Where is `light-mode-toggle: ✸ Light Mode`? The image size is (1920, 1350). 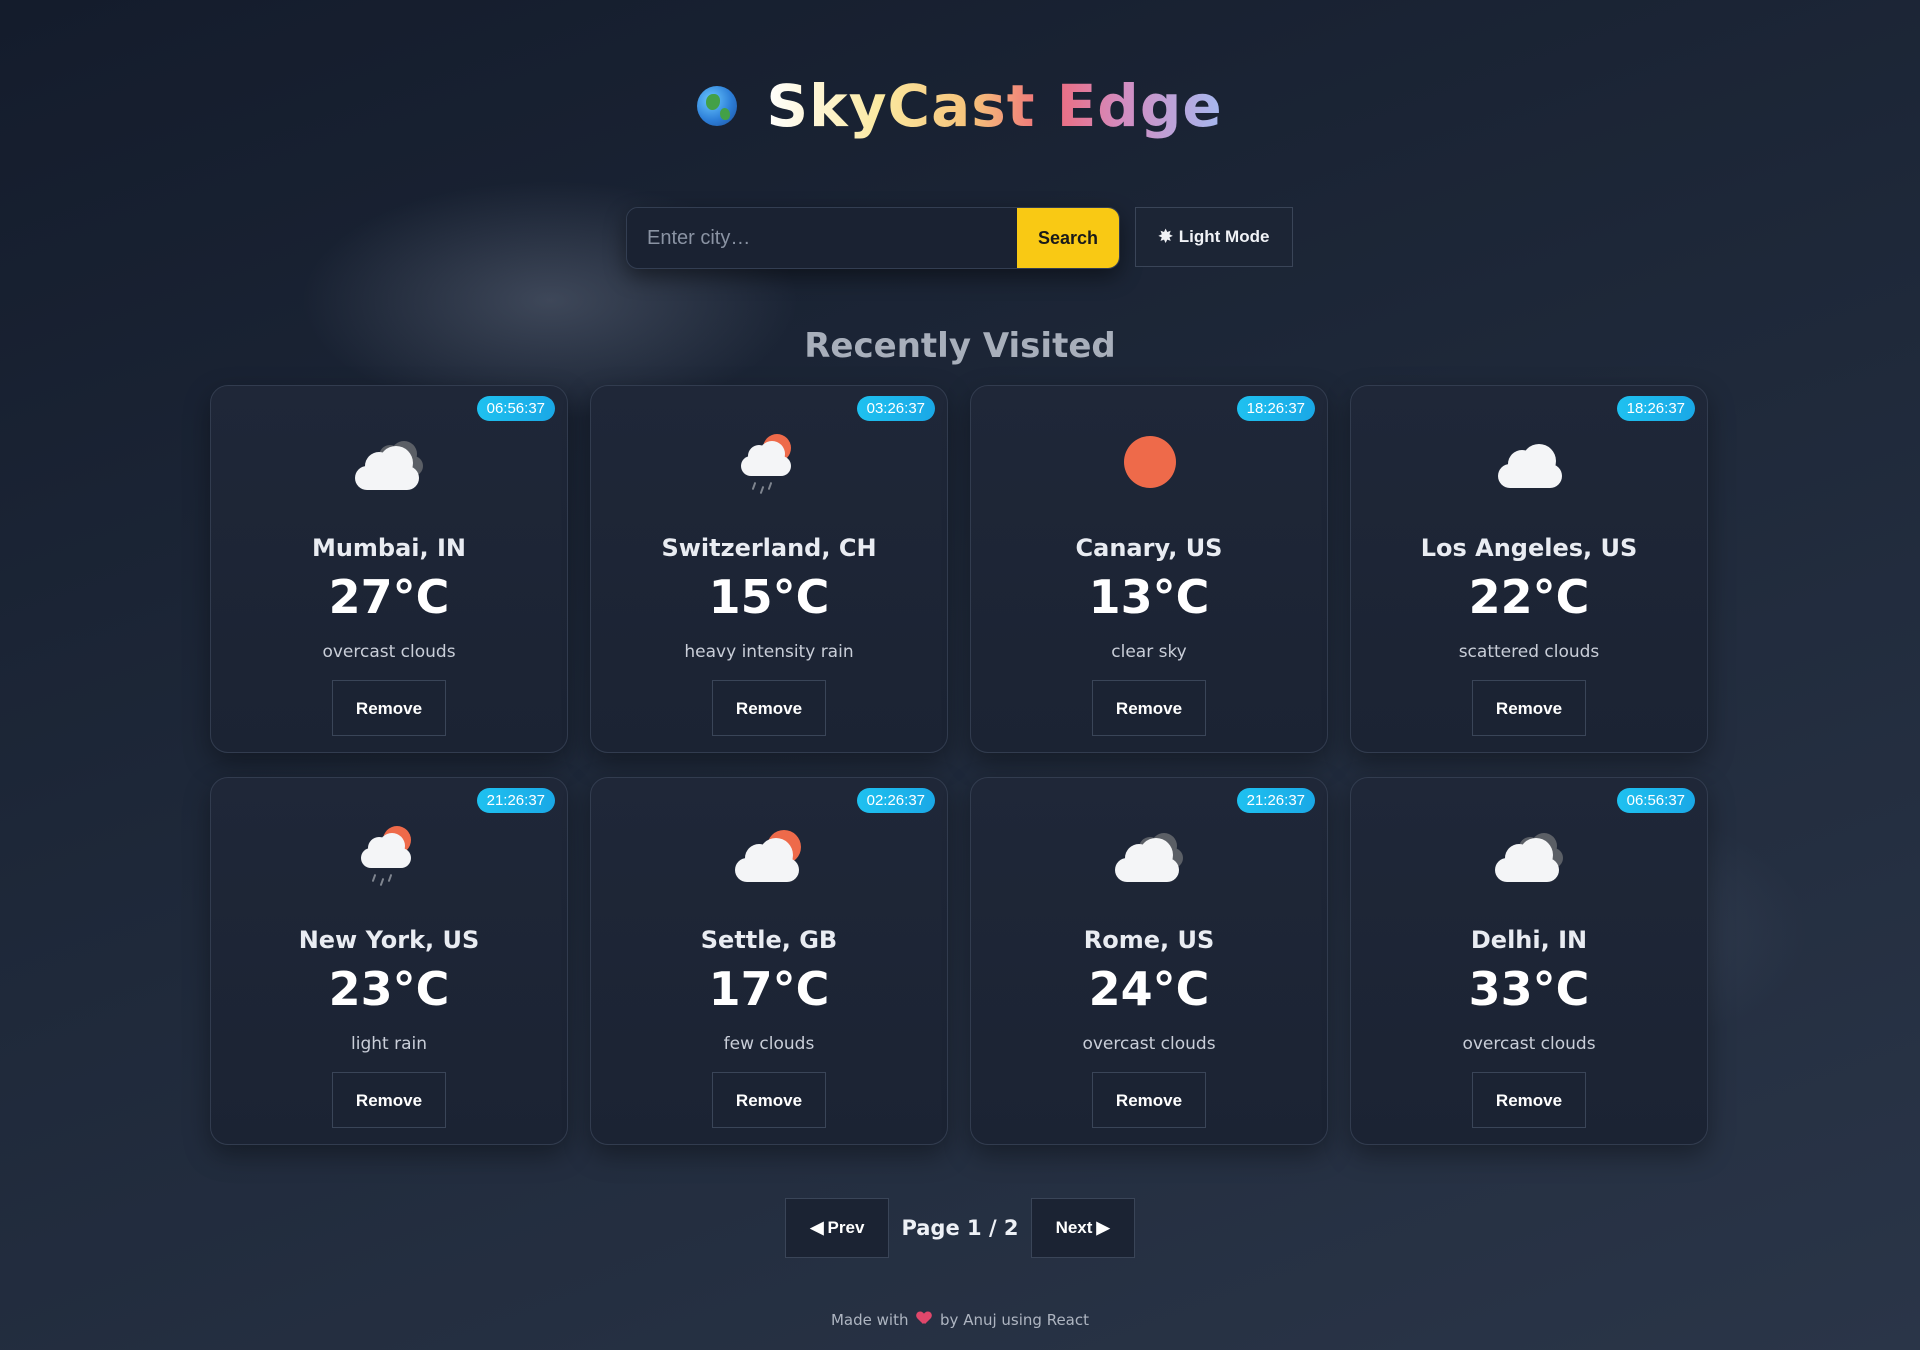 light-mode-toggle: ✸ Light Mode is located at coordinates (1214, 237).